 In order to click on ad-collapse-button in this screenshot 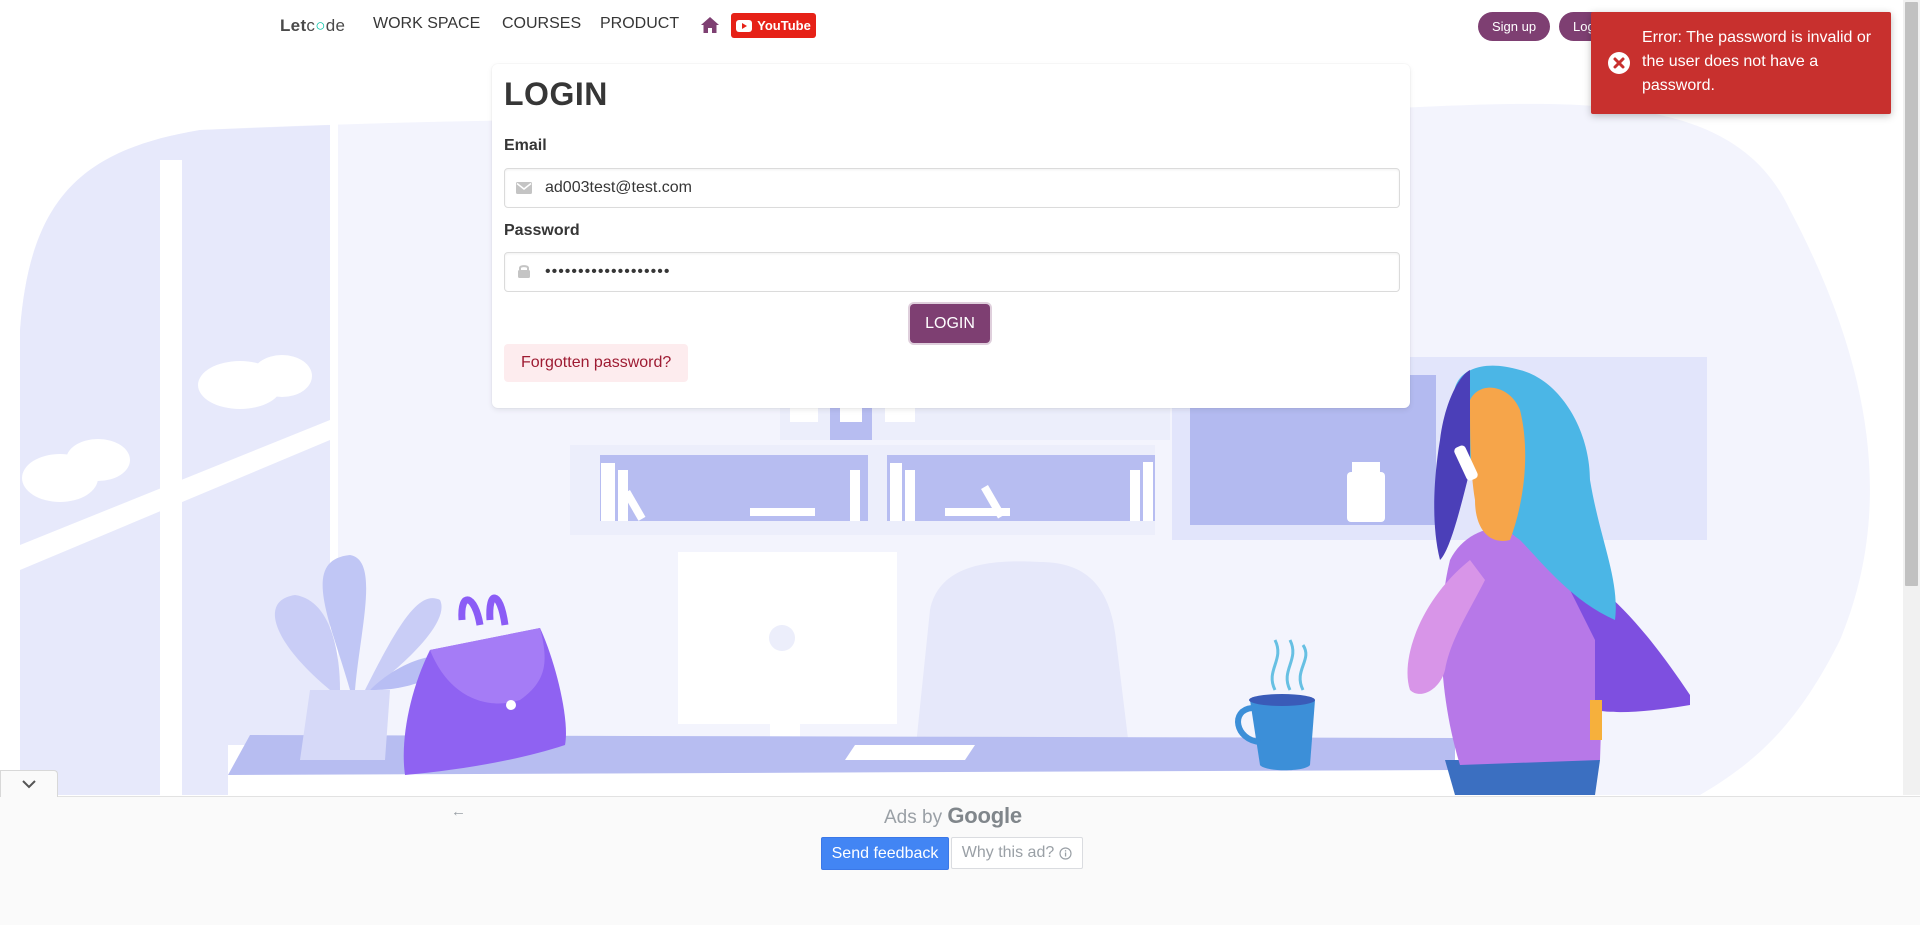, I will do `click(29, 783)`.